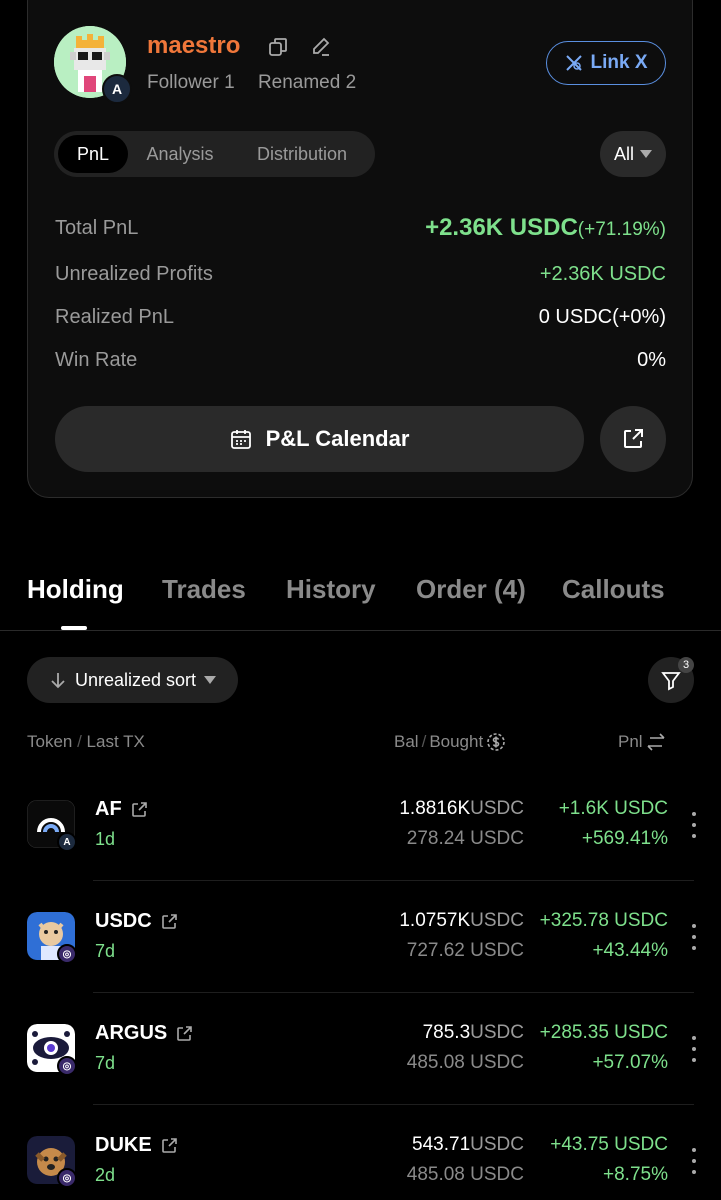 The width and height of the screenshot is (721, 1200). I want to click on realized-value: 0 USDC, so click(575, 317).